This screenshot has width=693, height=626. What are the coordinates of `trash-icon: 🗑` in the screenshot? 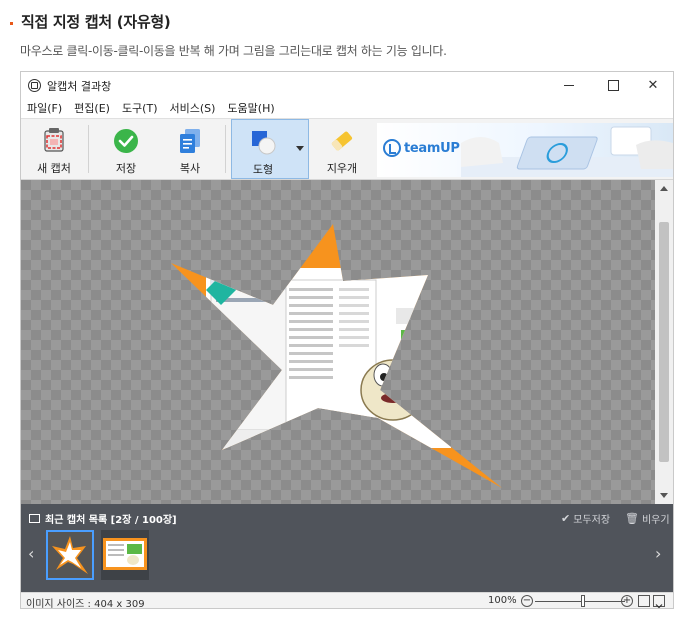 It's located at (632, 518).